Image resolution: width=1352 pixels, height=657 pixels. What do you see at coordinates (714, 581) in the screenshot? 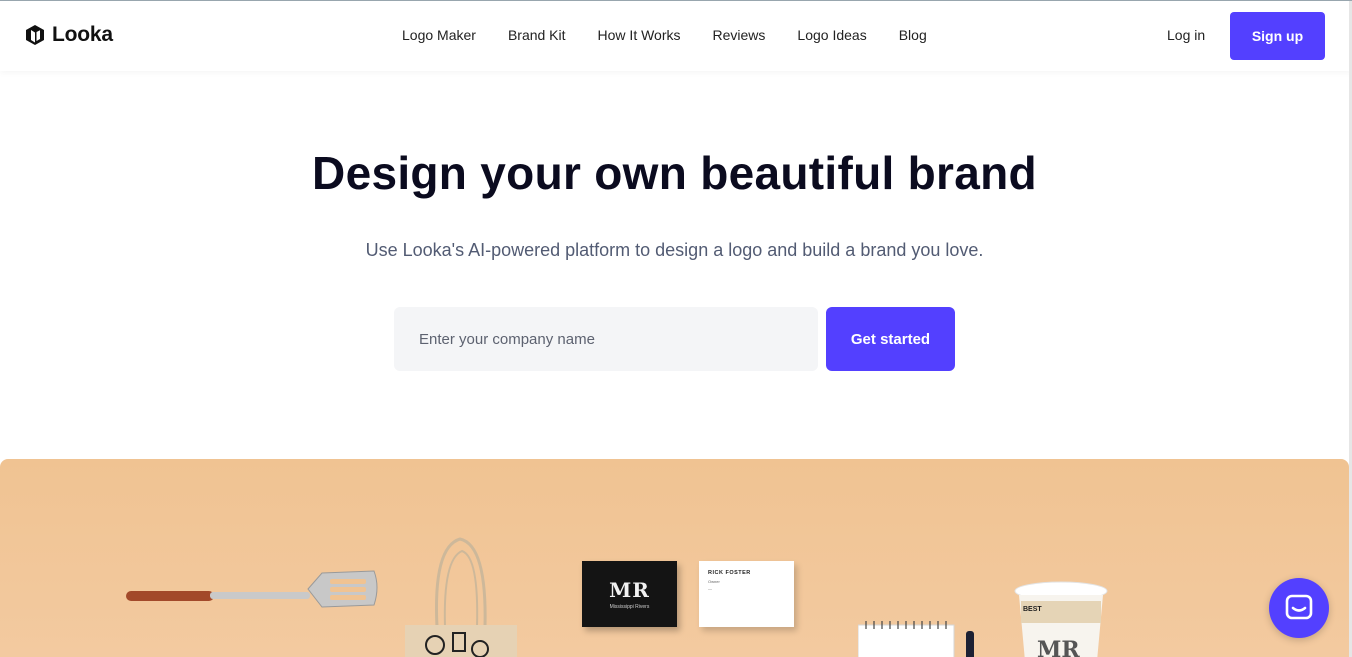
I see `card-person-role: Owner` at bounding box center [714, 581].